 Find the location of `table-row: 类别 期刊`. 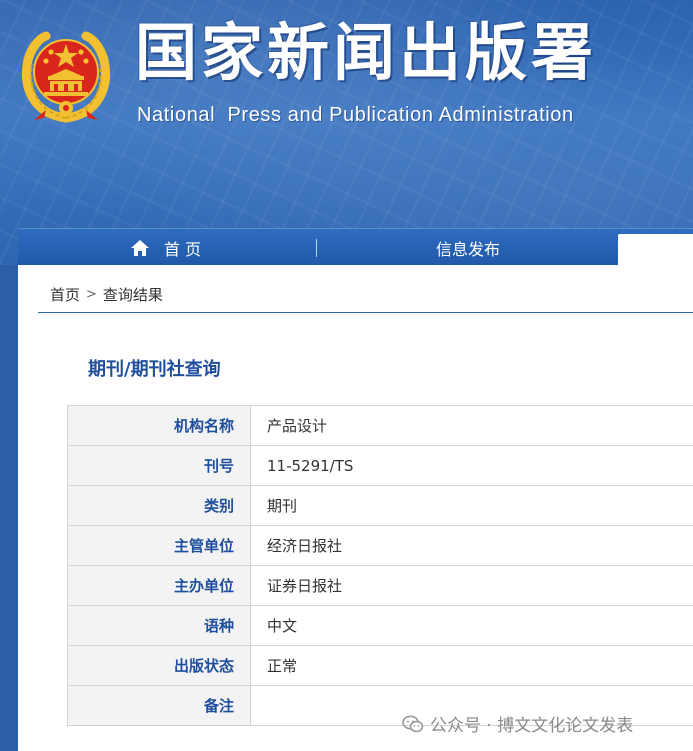

table-row: 类别 期刊 is located at coordinates (380, 505).